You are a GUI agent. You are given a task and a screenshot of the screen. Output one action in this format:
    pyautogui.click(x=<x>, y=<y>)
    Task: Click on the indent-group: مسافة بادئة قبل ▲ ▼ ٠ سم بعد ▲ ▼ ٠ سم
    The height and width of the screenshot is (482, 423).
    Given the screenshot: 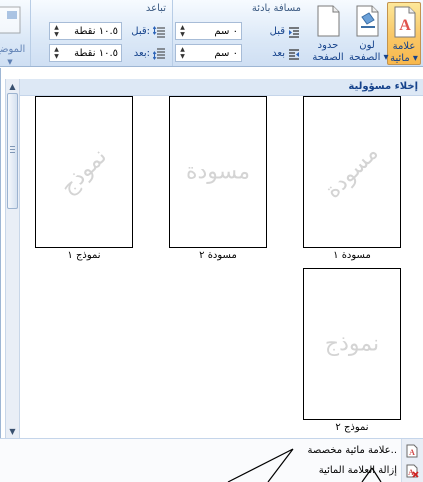 What is the action you would take?
    pyautogui.click(x=239, y=33)
    